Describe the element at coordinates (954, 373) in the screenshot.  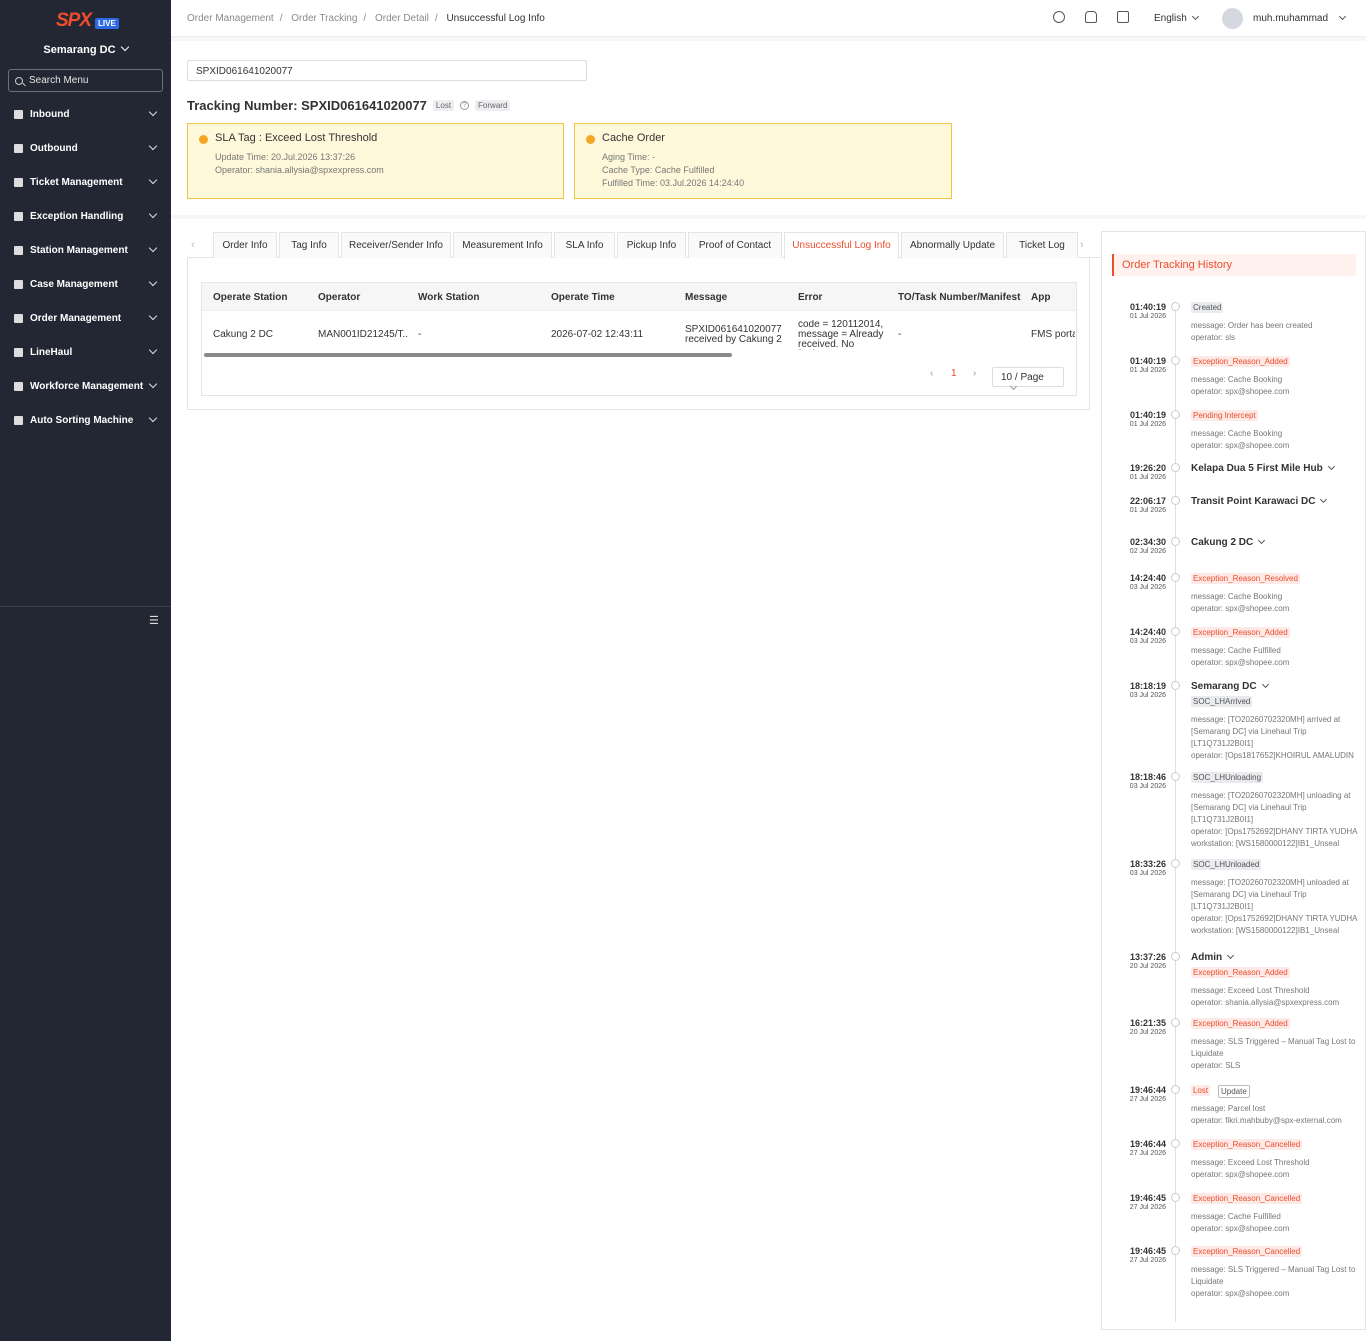
I see `page-number: 1` at that location.